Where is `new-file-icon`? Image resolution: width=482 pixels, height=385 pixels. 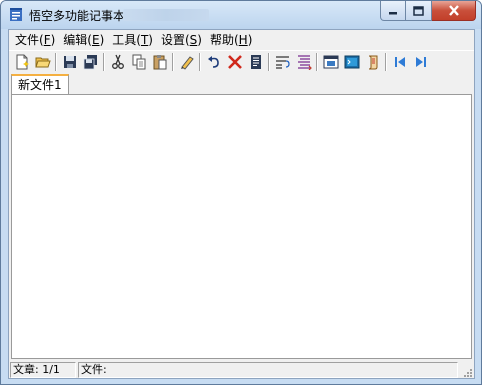 new-file-icon is located at coordinates (22, 62).